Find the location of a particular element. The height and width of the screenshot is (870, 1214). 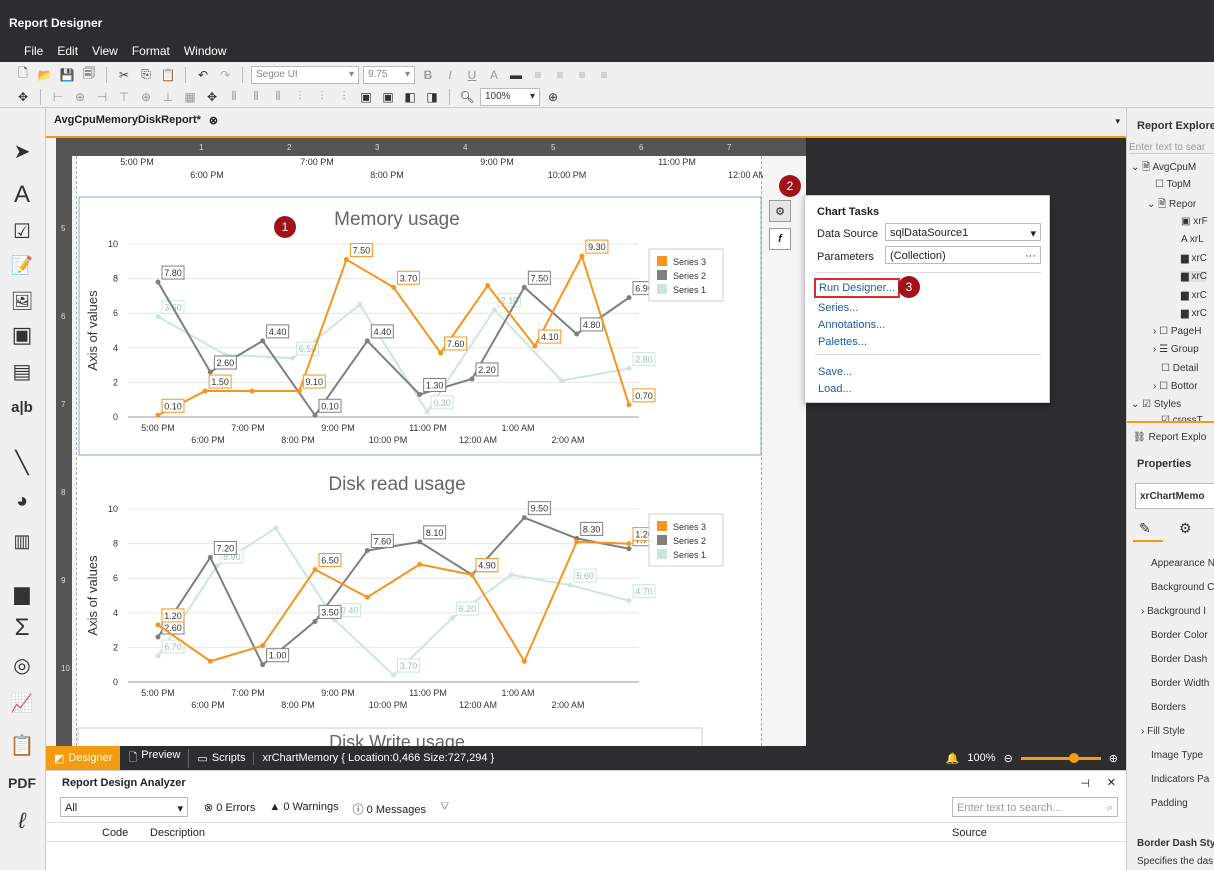

tree-node-xrchart-4: ▆ xrC is located at coordinates (1194, 313).